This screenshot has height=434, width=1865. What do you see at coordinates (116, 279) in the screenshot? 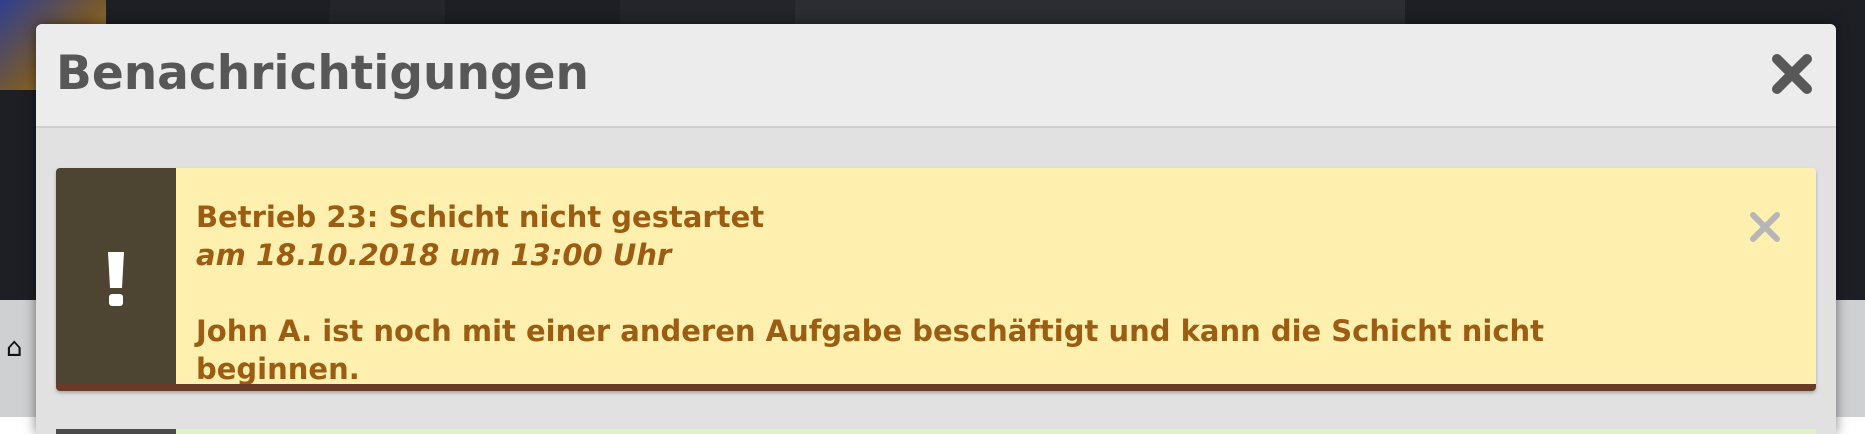
I see `exclamation-icon` at bounding box center [116, 279].